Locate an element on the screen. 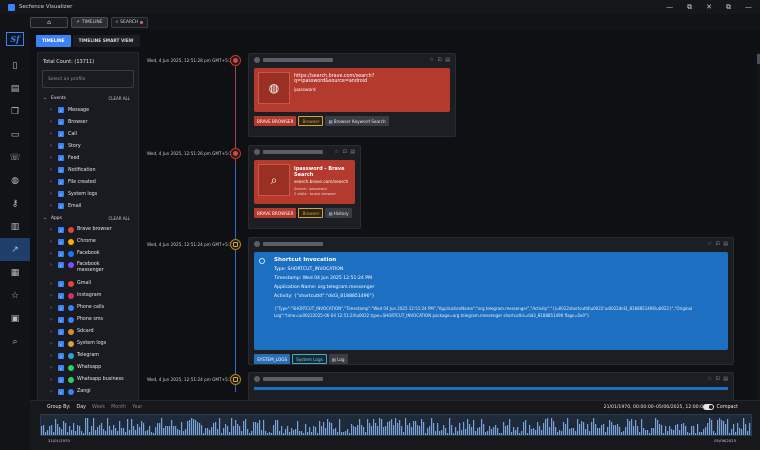 The width and height of the screenshot is (760, 450). app-filter-item: › ✓ Phone calls is located at coordinates (88, 308).